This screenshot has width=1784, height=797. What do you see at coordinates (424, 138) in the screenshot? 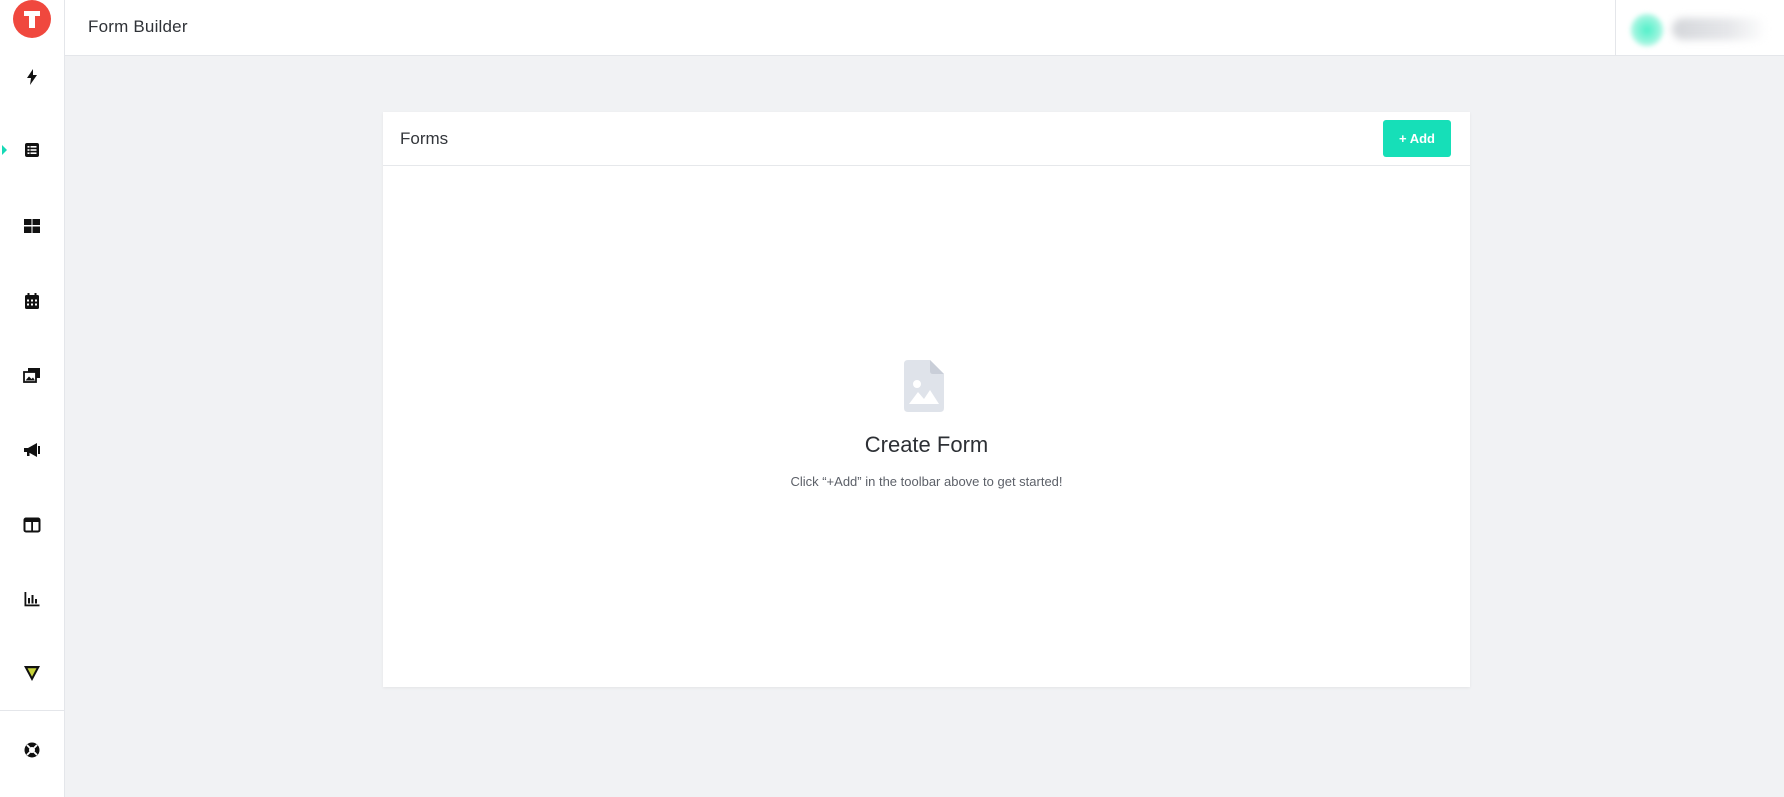
I see `forms-card-title: Forms` at bounding box center [424, 138].